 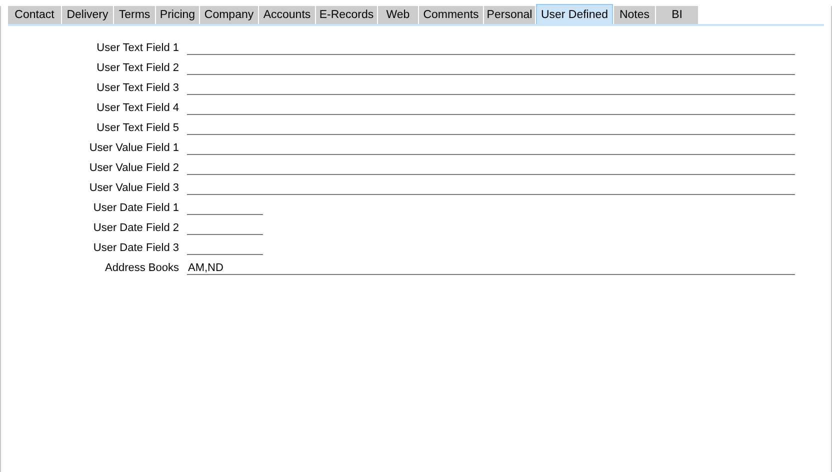 I want to click on field-label: User Text Field 5, so click(x=138, y=128).